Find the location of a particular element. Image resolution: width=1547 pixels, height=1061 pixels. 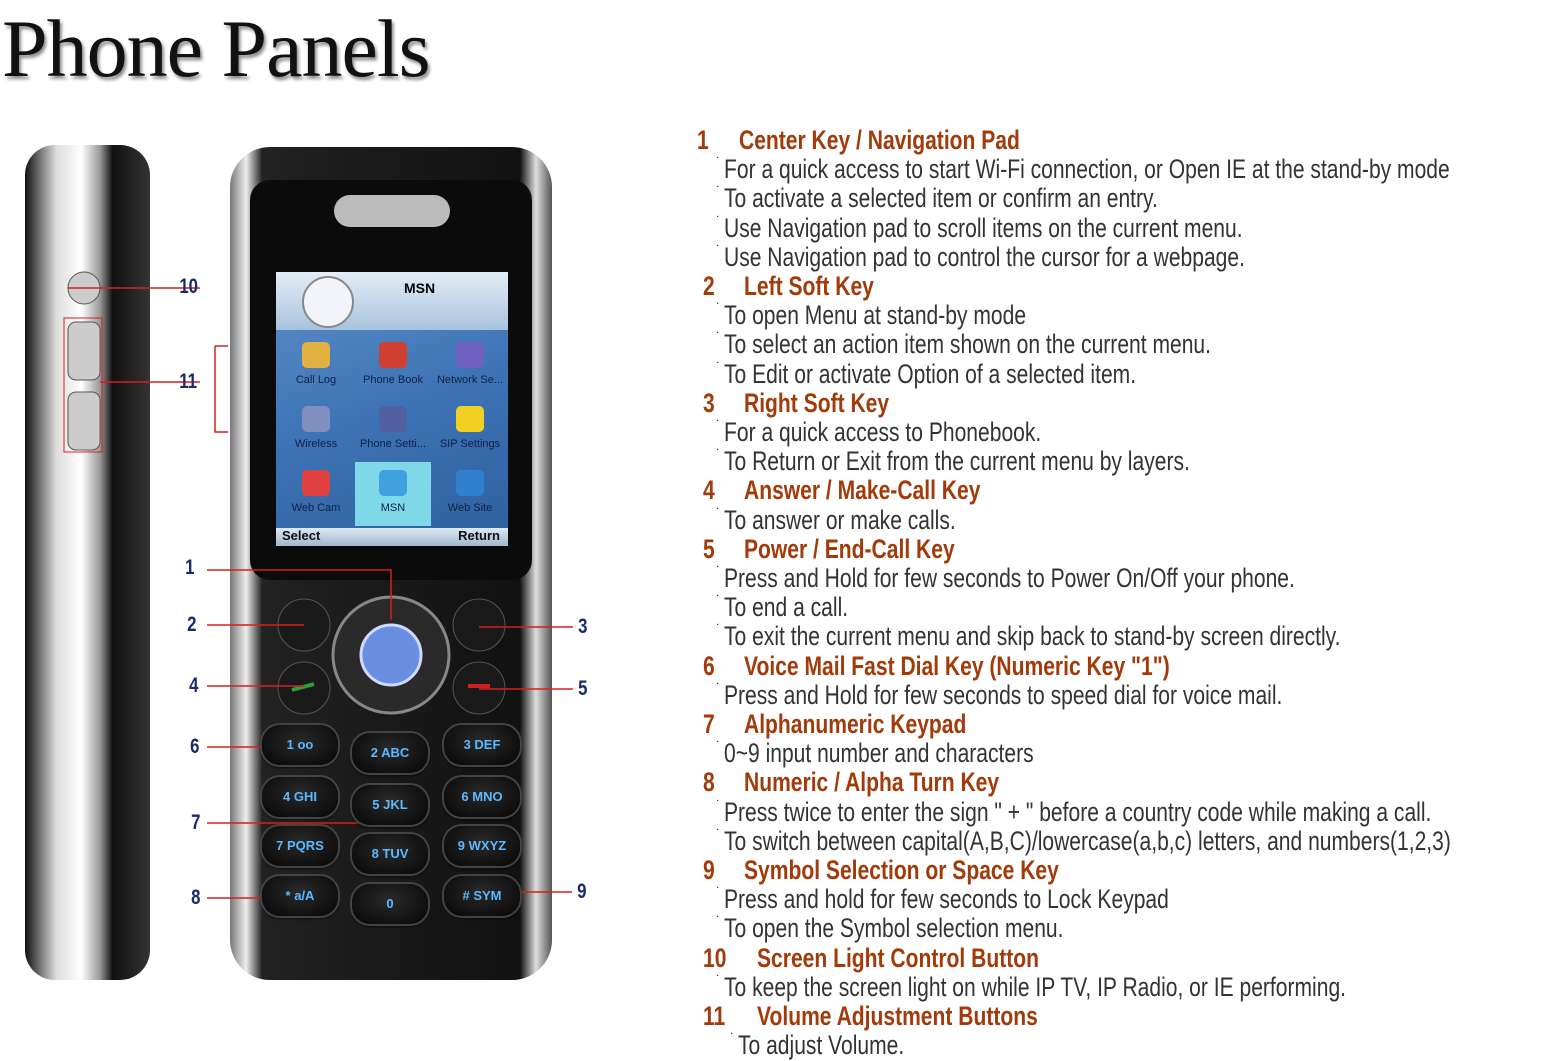

keypad-key: 1 oo is located at coordinates (300, 745).